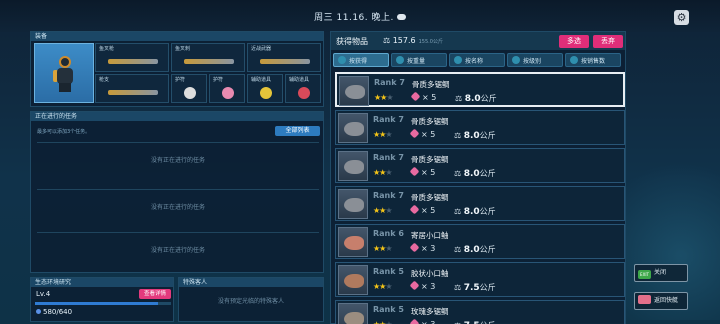 This screenshot has height=324, width=720. I want to click on equip-slot-5: 护符, so click(227, 88).